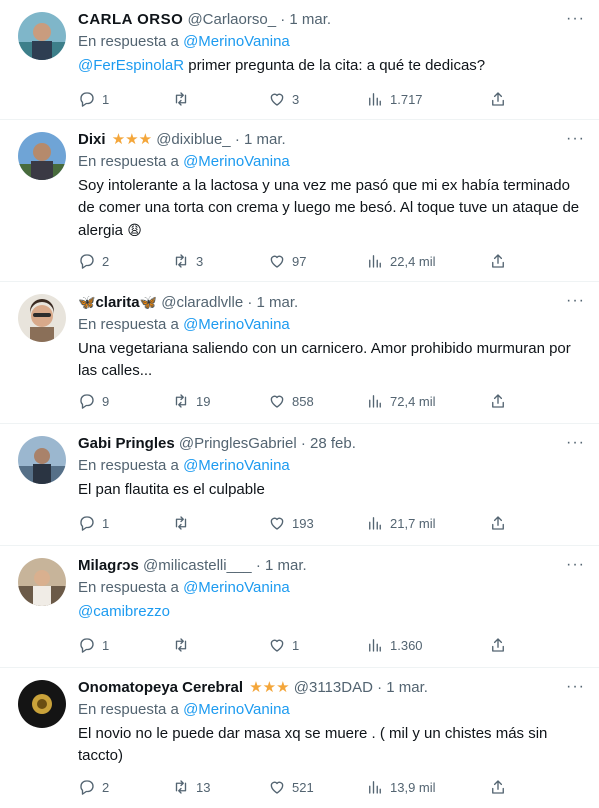 The image size is (599, 808). What do you see at coordinates (126, 443) in the screenshot?
I see `display-name: Gabi Pringles` at bounding box center [126, 443].